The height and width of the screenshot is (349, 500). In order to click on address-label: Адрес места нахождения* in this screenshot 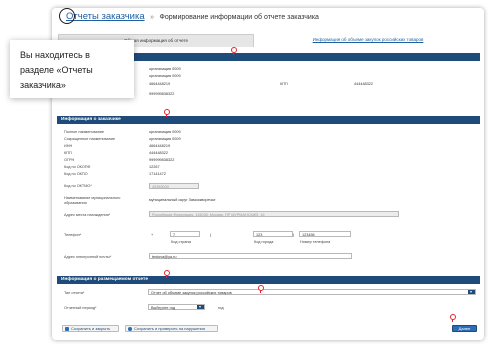, I will do `click(87, 215)`.